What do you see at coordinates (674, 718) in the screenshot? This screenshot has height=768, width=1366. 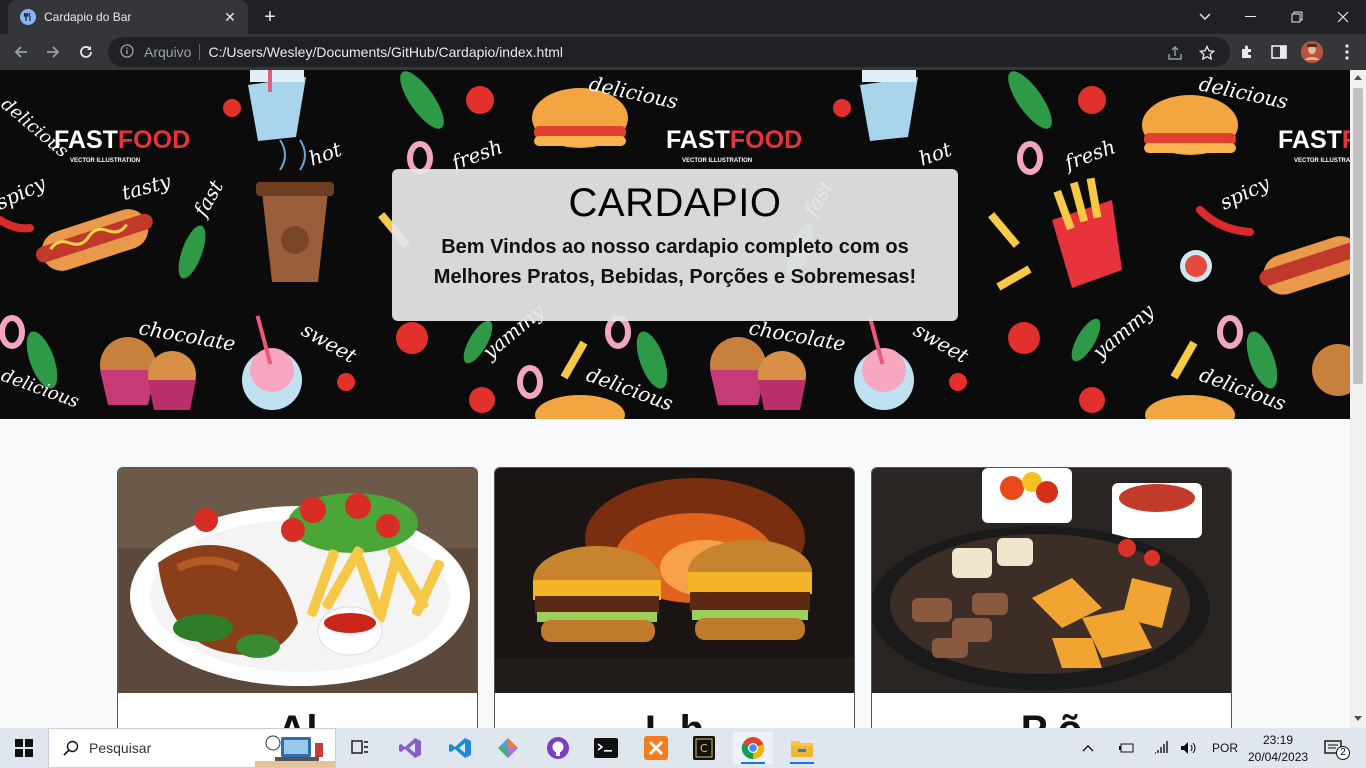 I see `card-title: L h` at bounding box center [674, 718].